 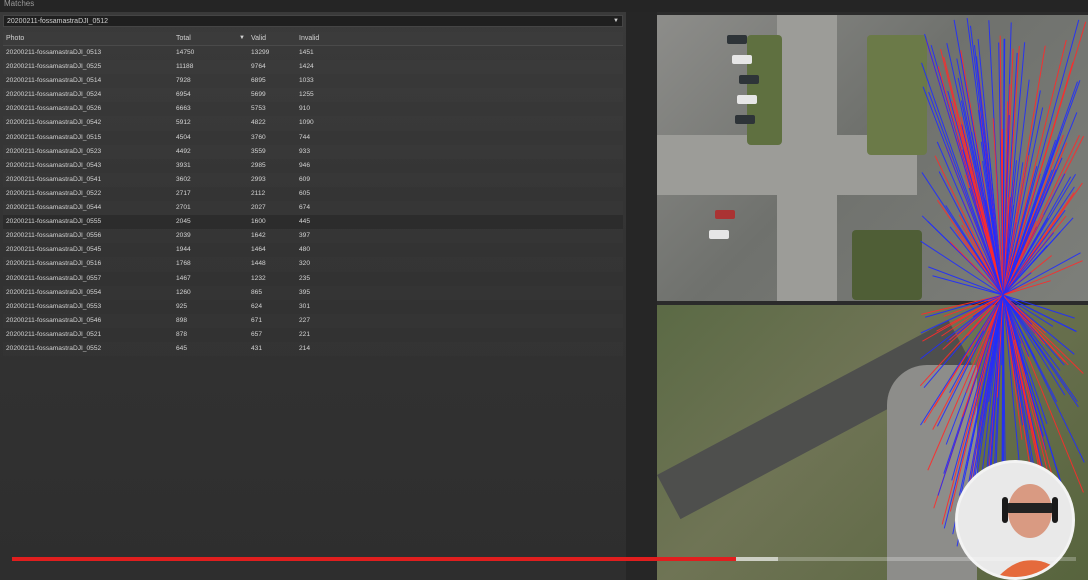 I want to click on feature-match-lines, so click(x=1003, y=282).